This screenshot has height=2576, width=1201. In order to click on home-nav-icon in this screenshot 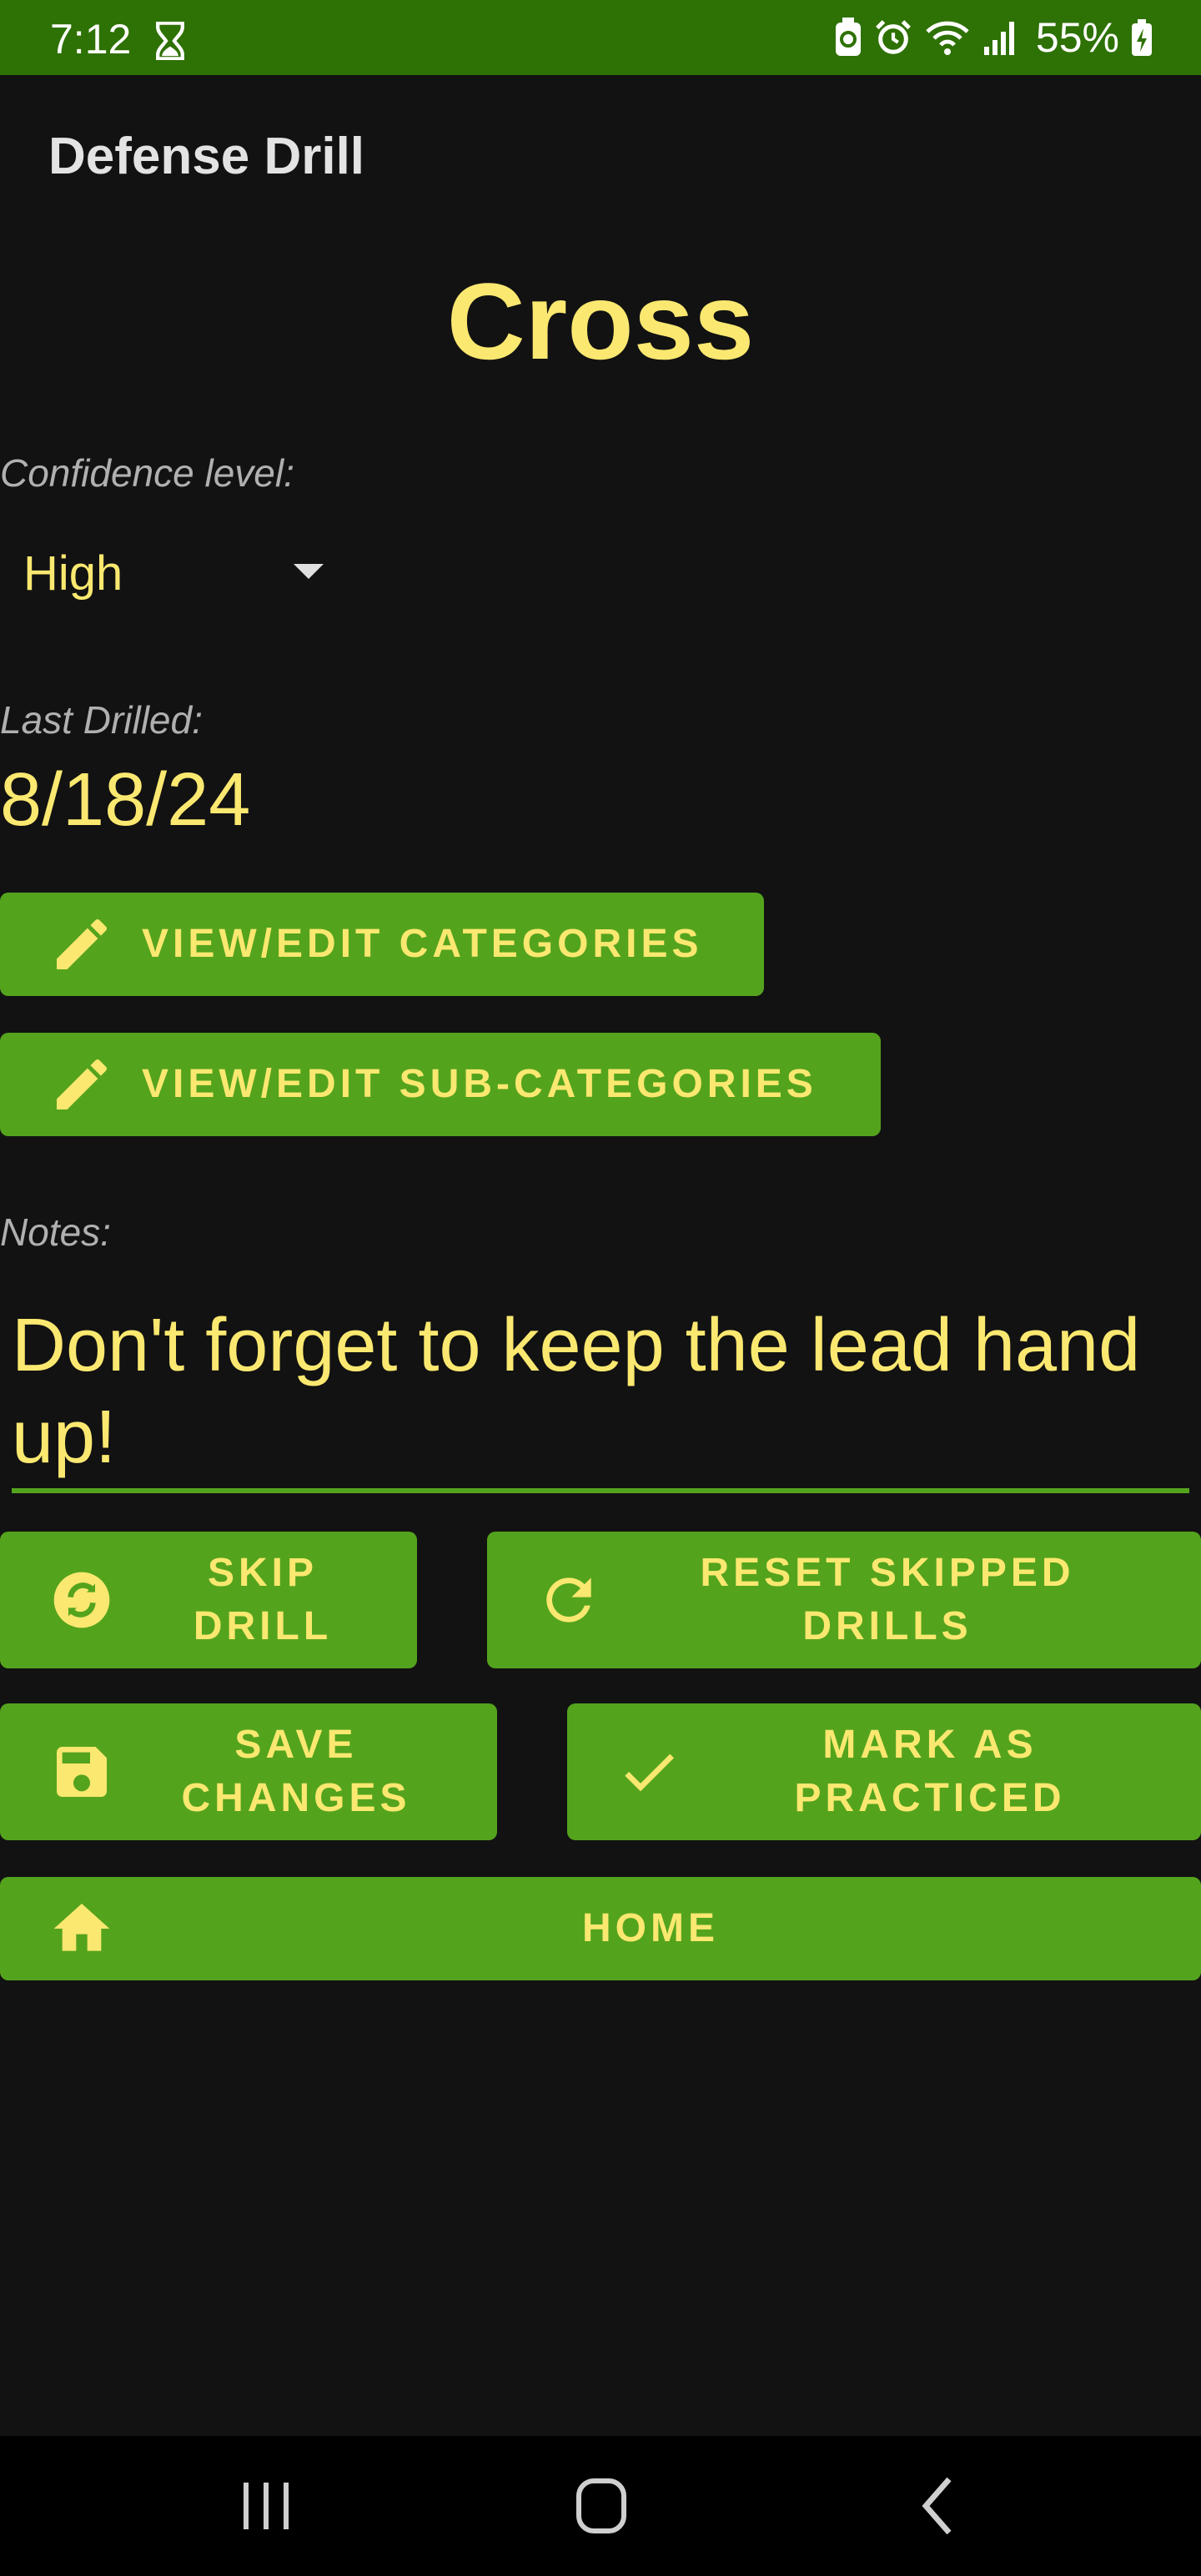, I will do `click(602, 2506)`.